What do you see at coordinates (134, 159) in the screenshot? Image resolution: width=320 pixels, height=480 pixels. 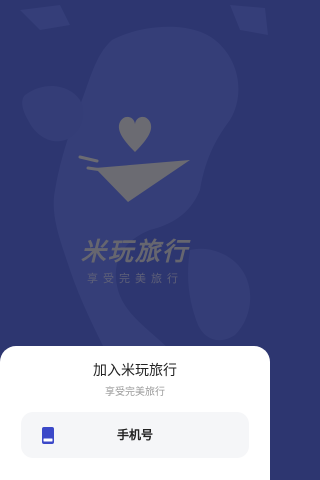 I see `heart-plane-icon` at bounding box center [134, 159].